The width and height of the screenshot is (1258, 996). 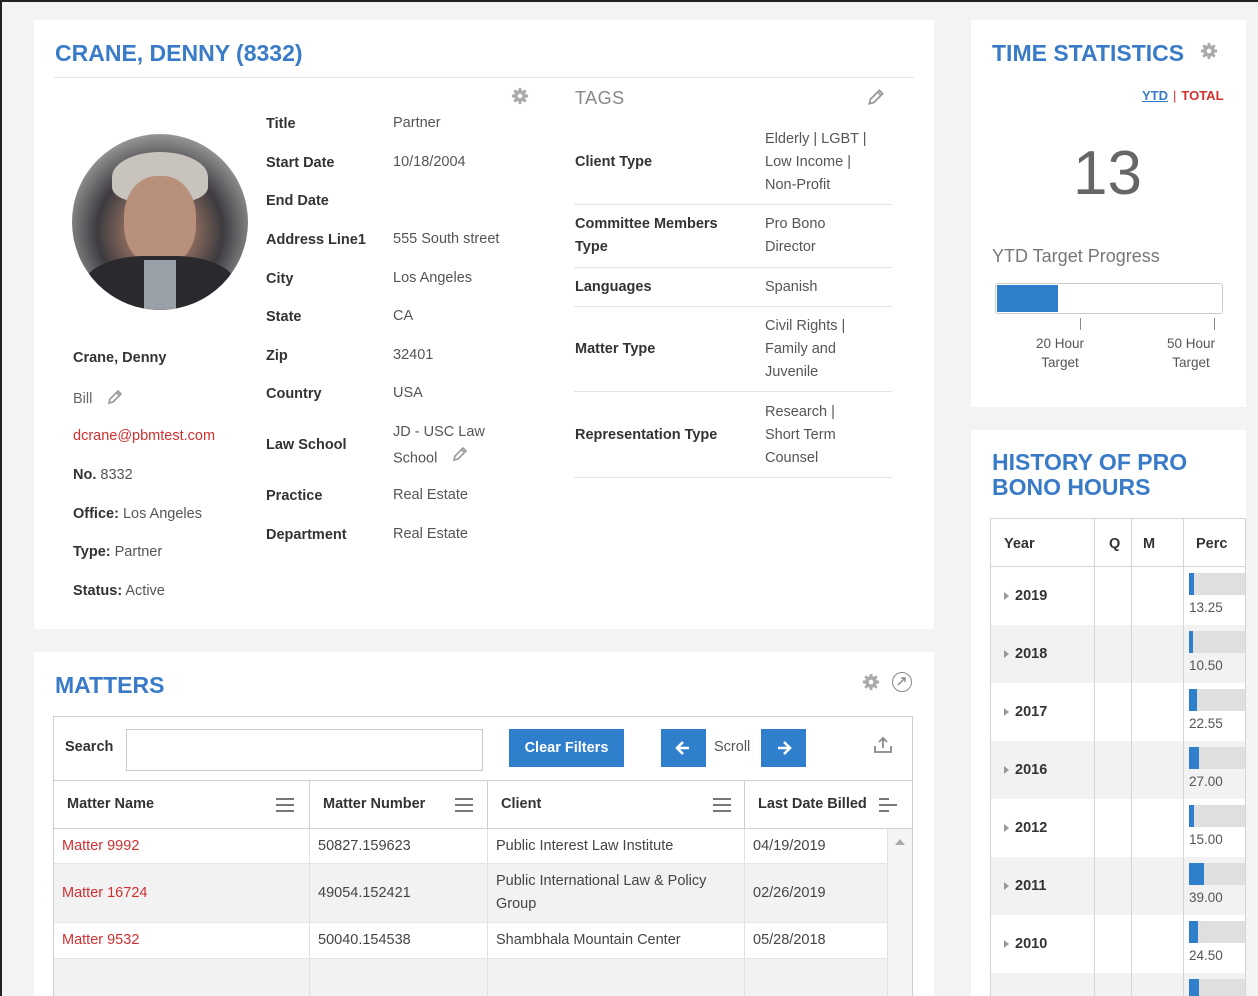 What do you see at coordinates (1025, 596) in the screenshot?
I see `history-year: 2019` at bounding box center [1025, 596].